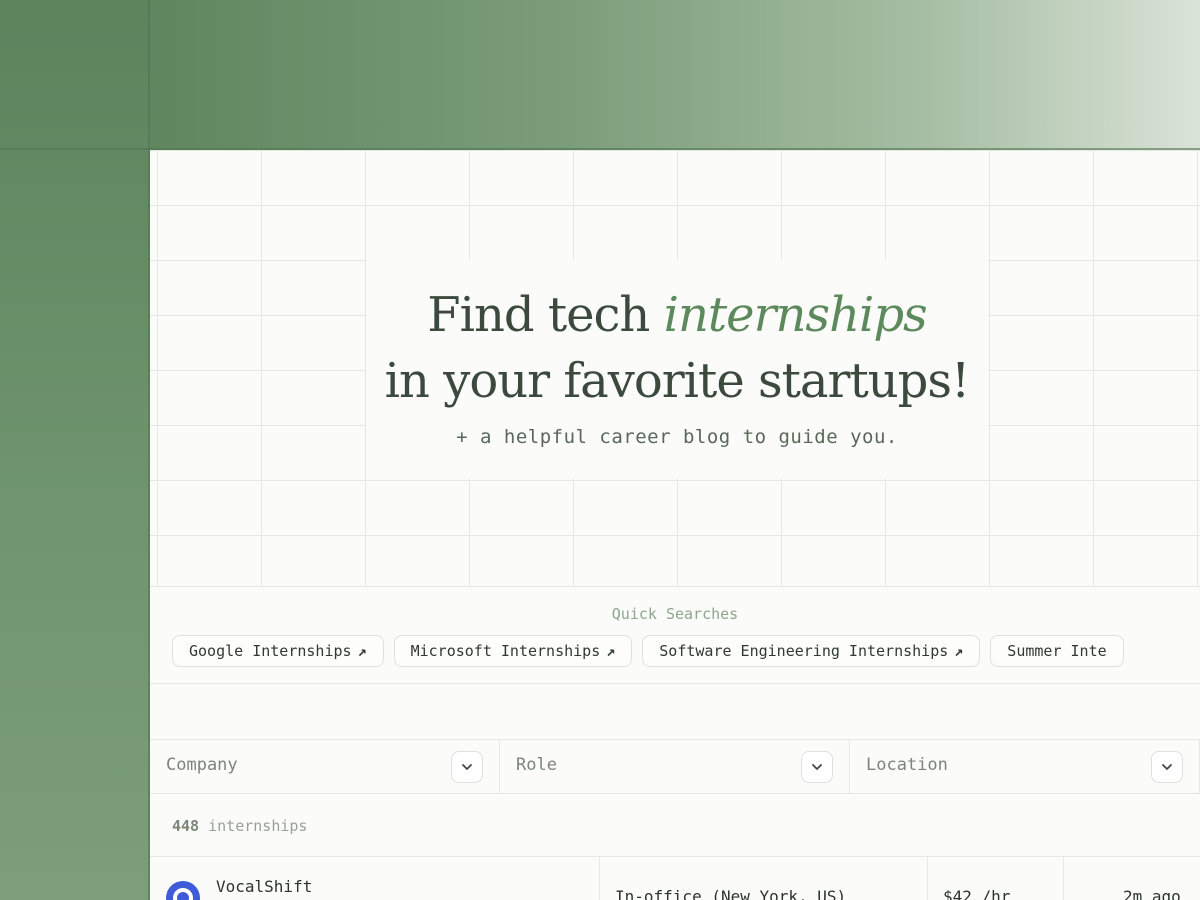  What do you see at coordinates (677, 437) in the screenshot?
I see `hero-subline: + a helpful career blog to guide you.` at bounding box center [677, 437].